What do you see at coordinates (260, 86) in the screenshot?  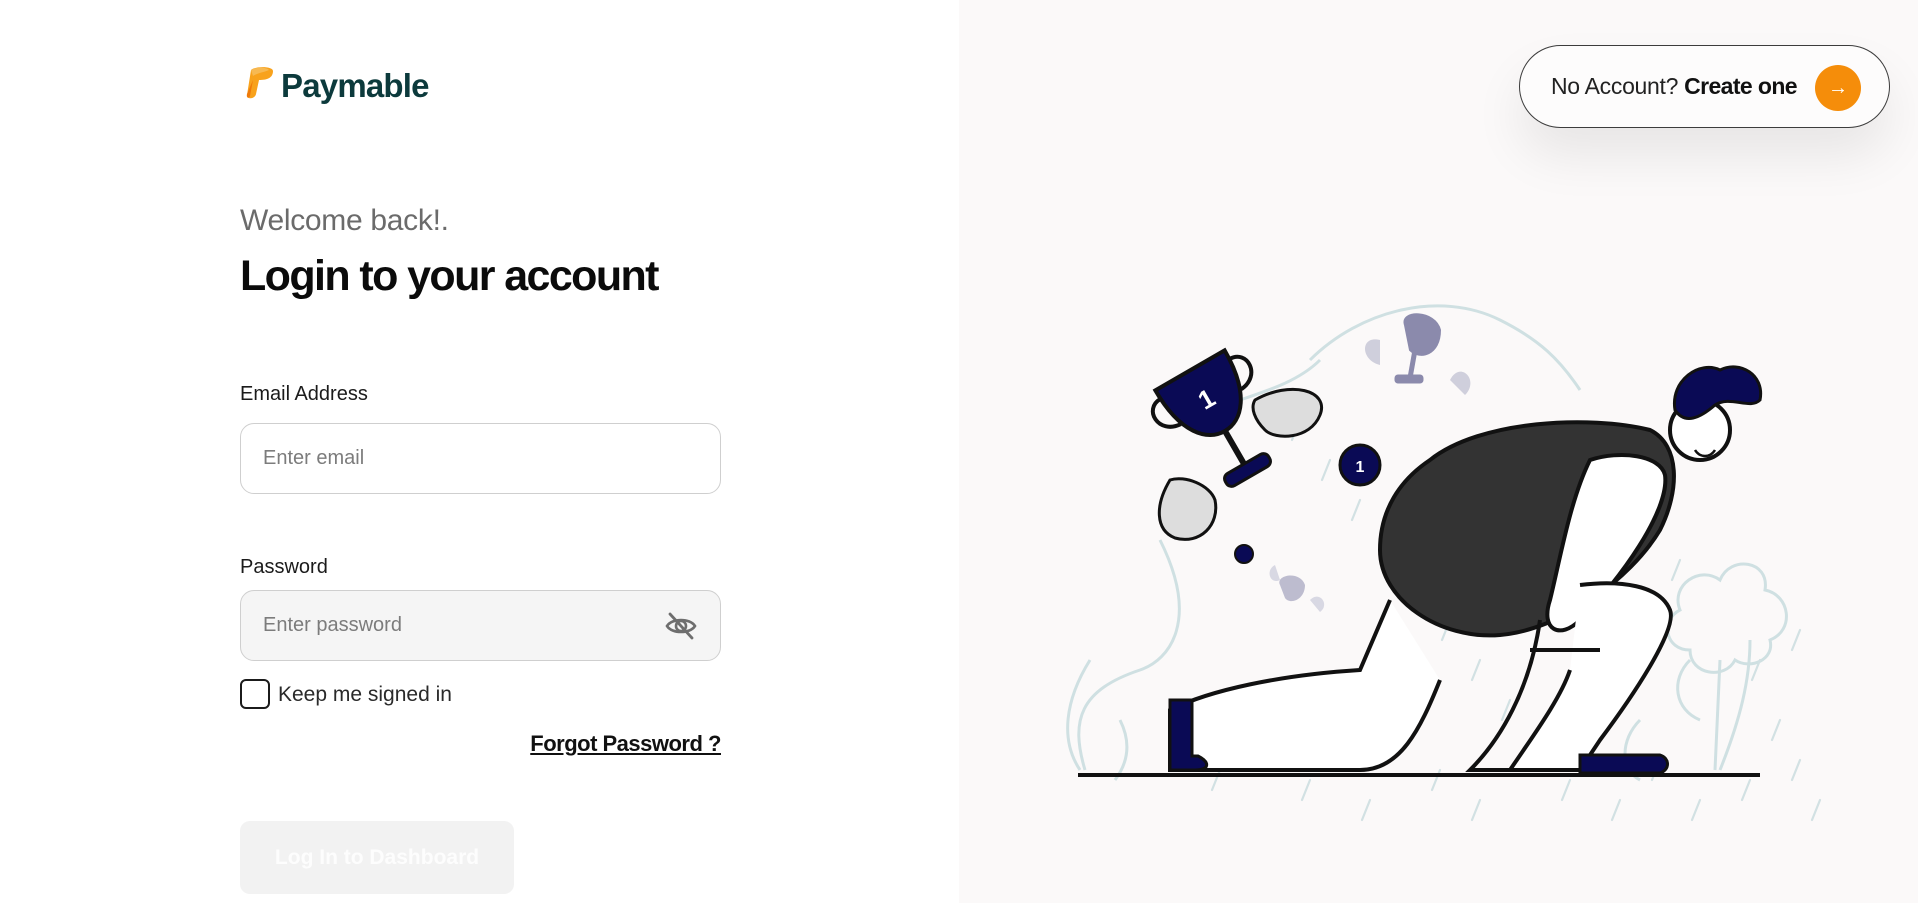 I see `logo-mark-icon` at bounding box center [260, 86].